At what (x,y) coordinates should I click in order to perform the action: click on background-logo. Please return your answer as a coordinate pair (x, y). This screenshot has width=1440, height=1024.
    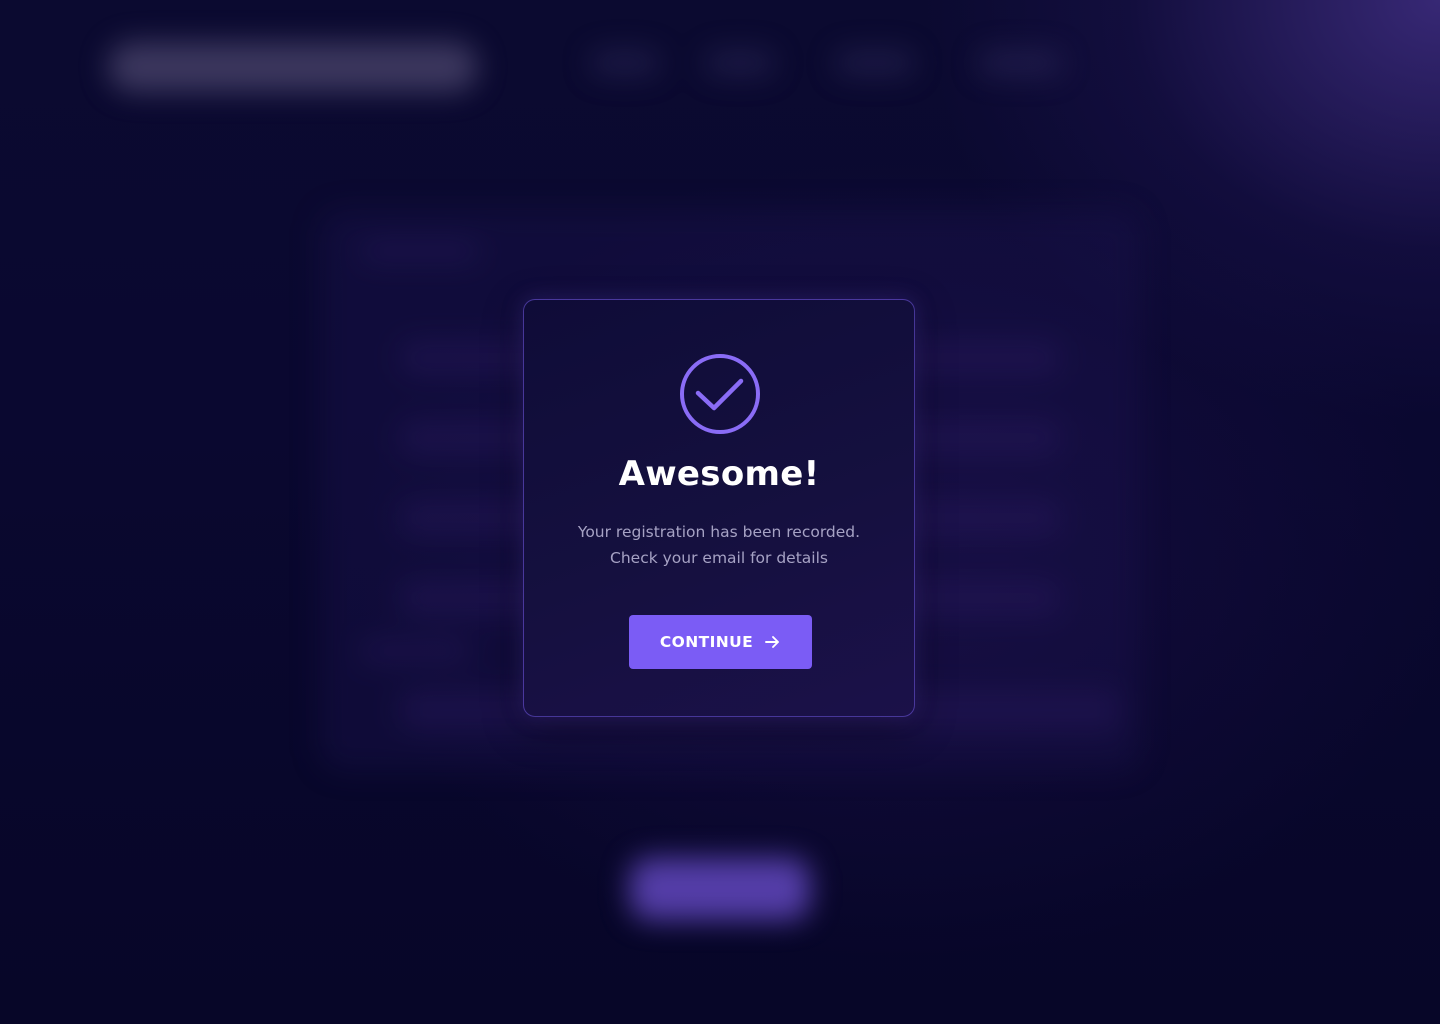
    Looking at the image, I should click on (293, 67).